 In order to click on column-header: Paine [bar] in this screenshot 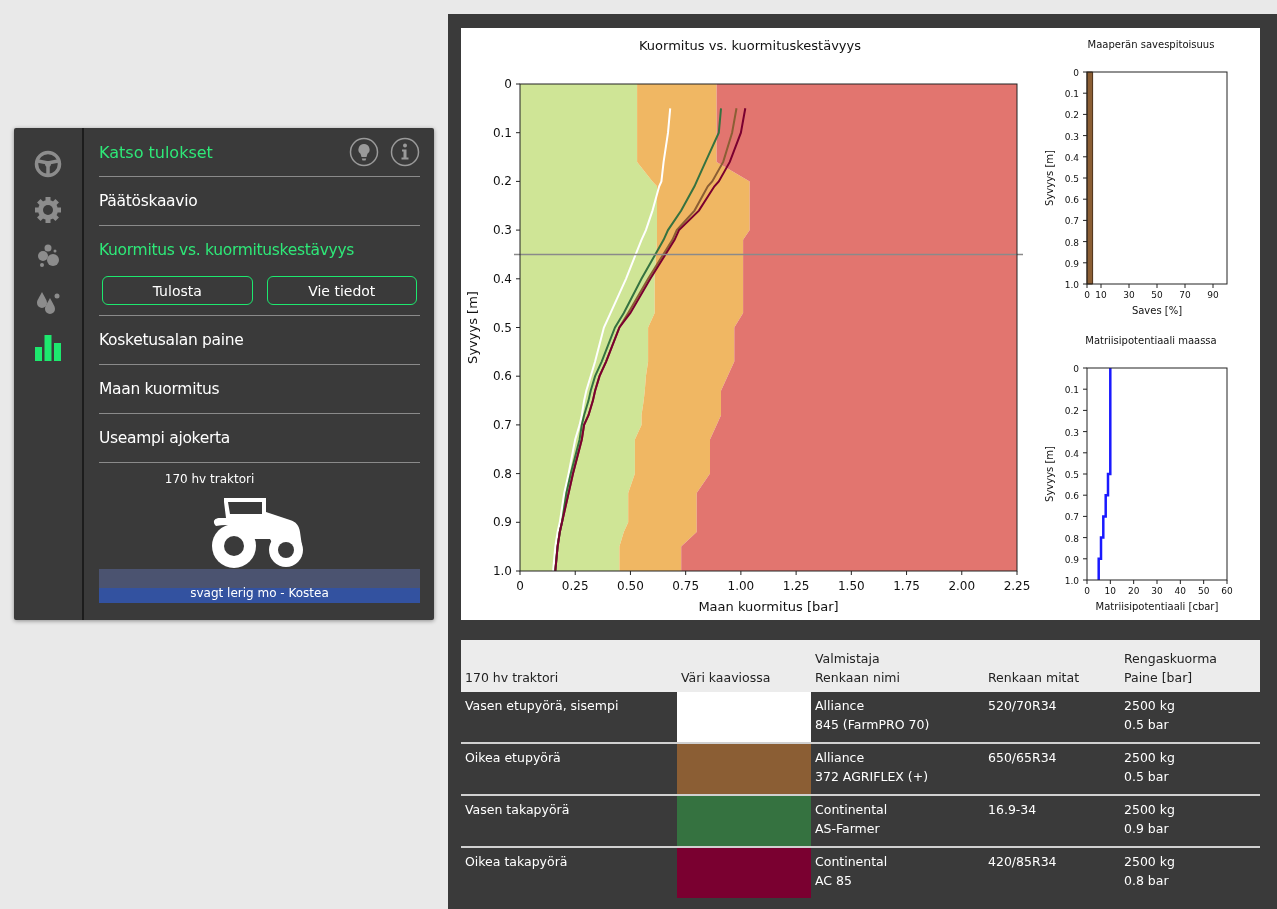, I will do `click(1159, 677)`.